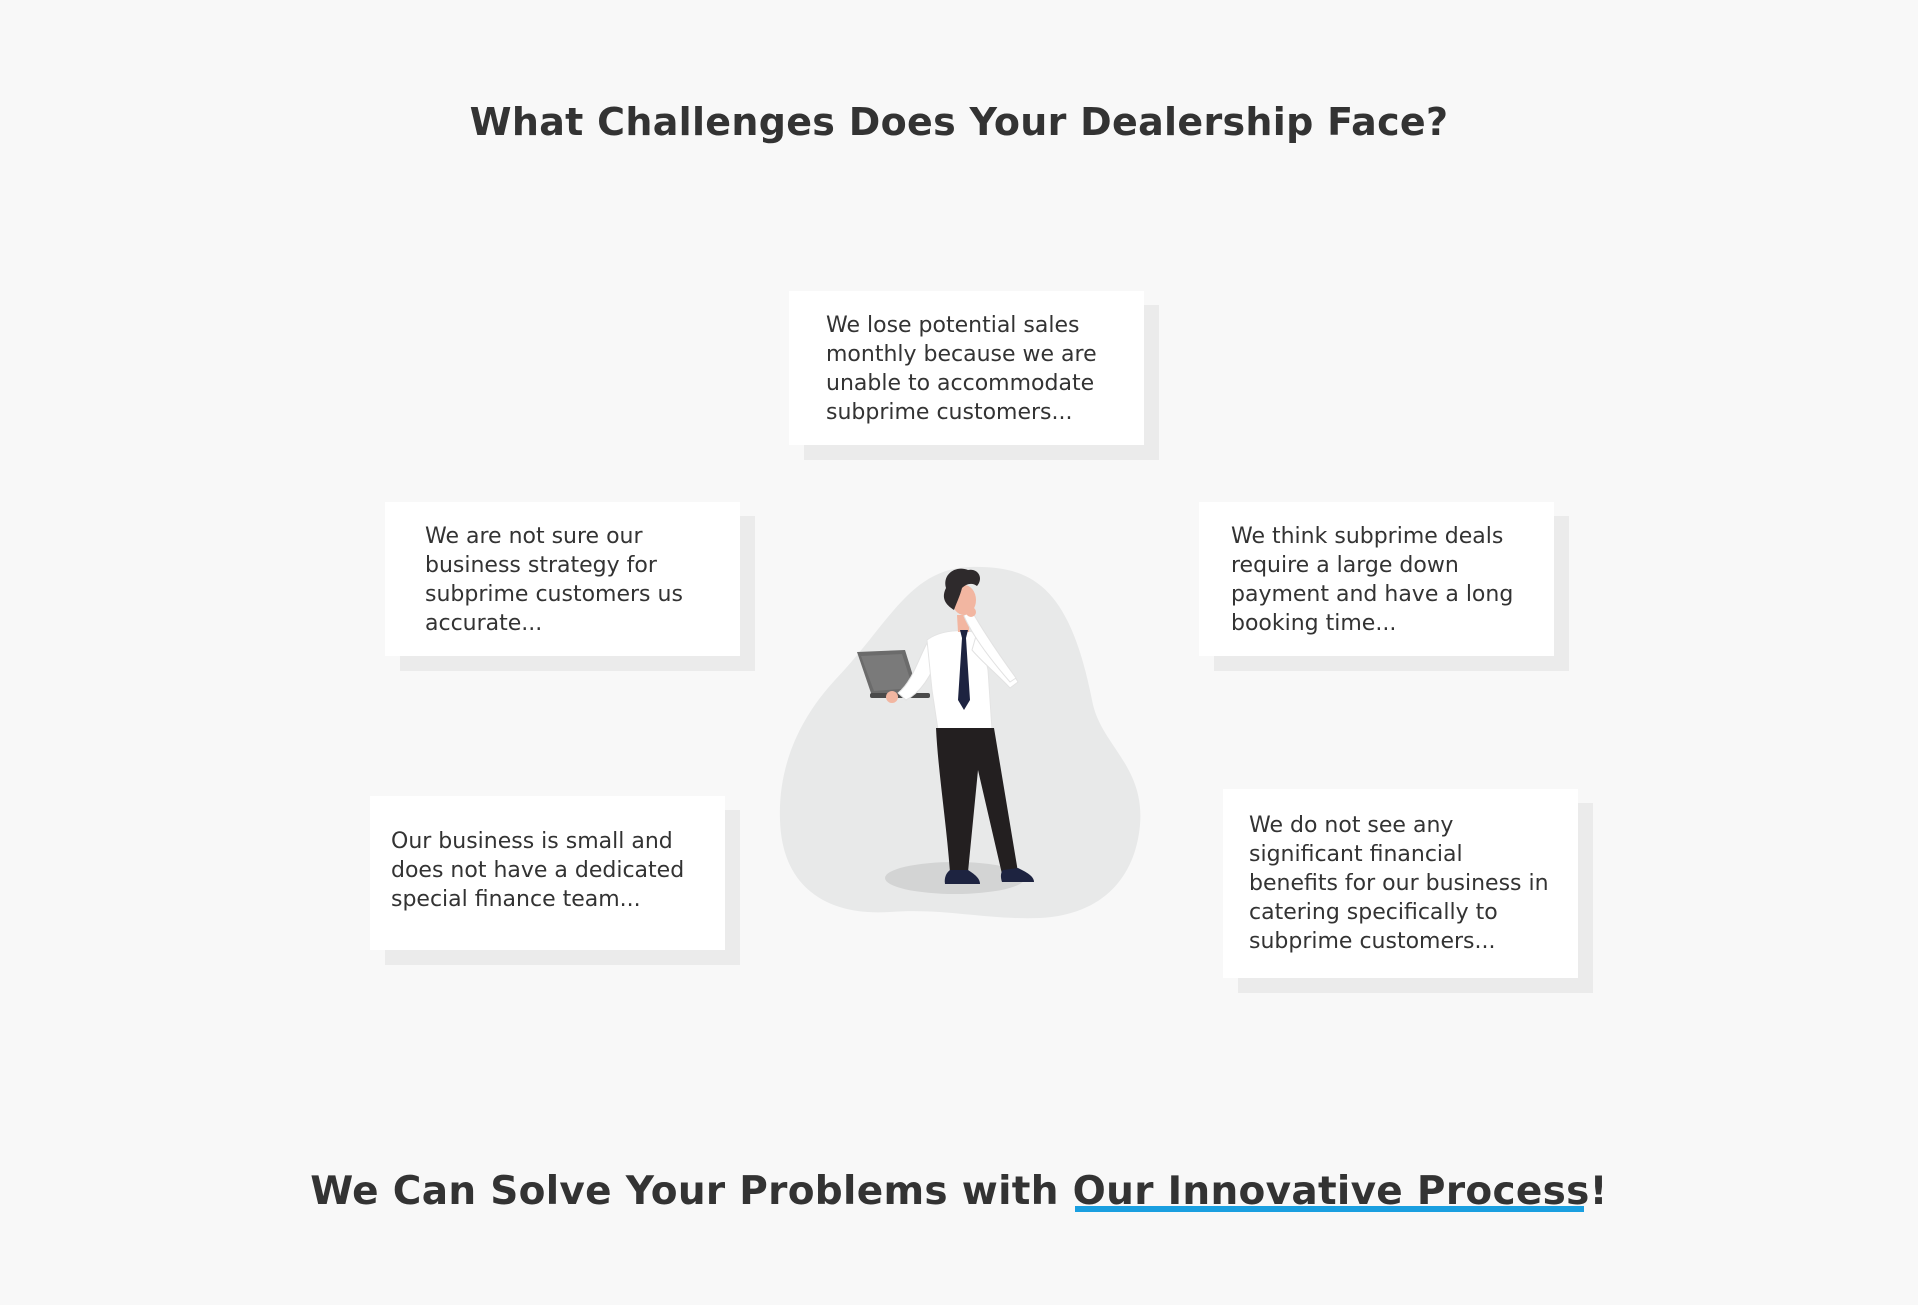 This screenshot has height=1305, width=1918. Describe the element at coordinates (960, 742) in the screenshot. I see `thinking-businessman-illustration` at that location.